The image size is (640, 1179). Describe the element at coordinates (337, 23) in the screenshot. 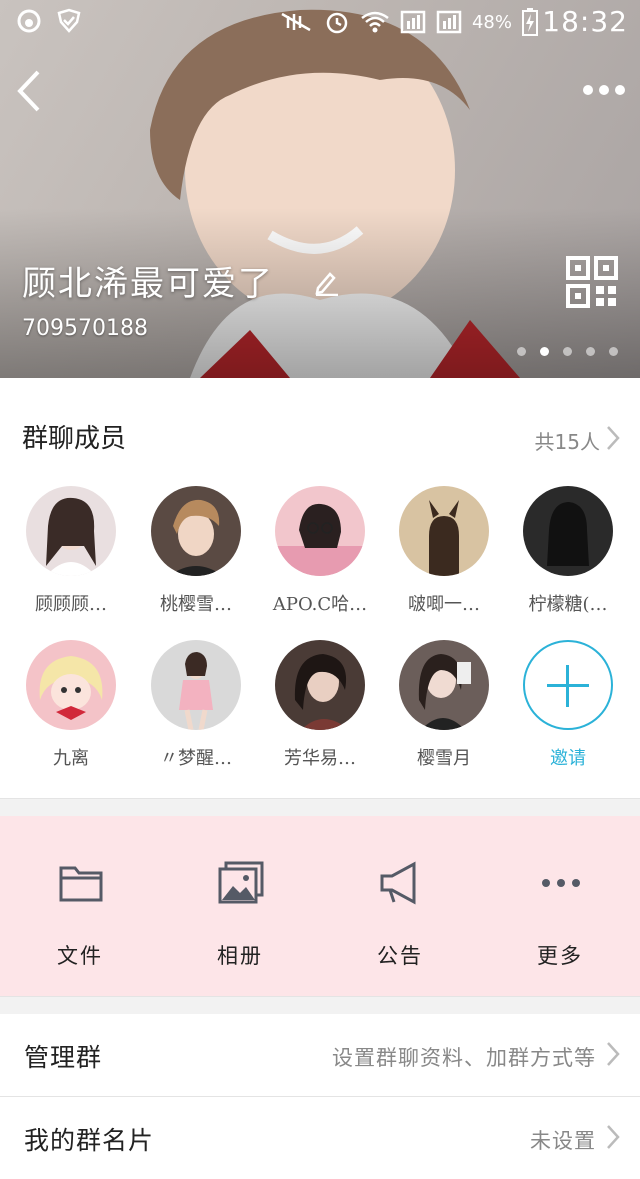

I see `alarm-icon` at that location.